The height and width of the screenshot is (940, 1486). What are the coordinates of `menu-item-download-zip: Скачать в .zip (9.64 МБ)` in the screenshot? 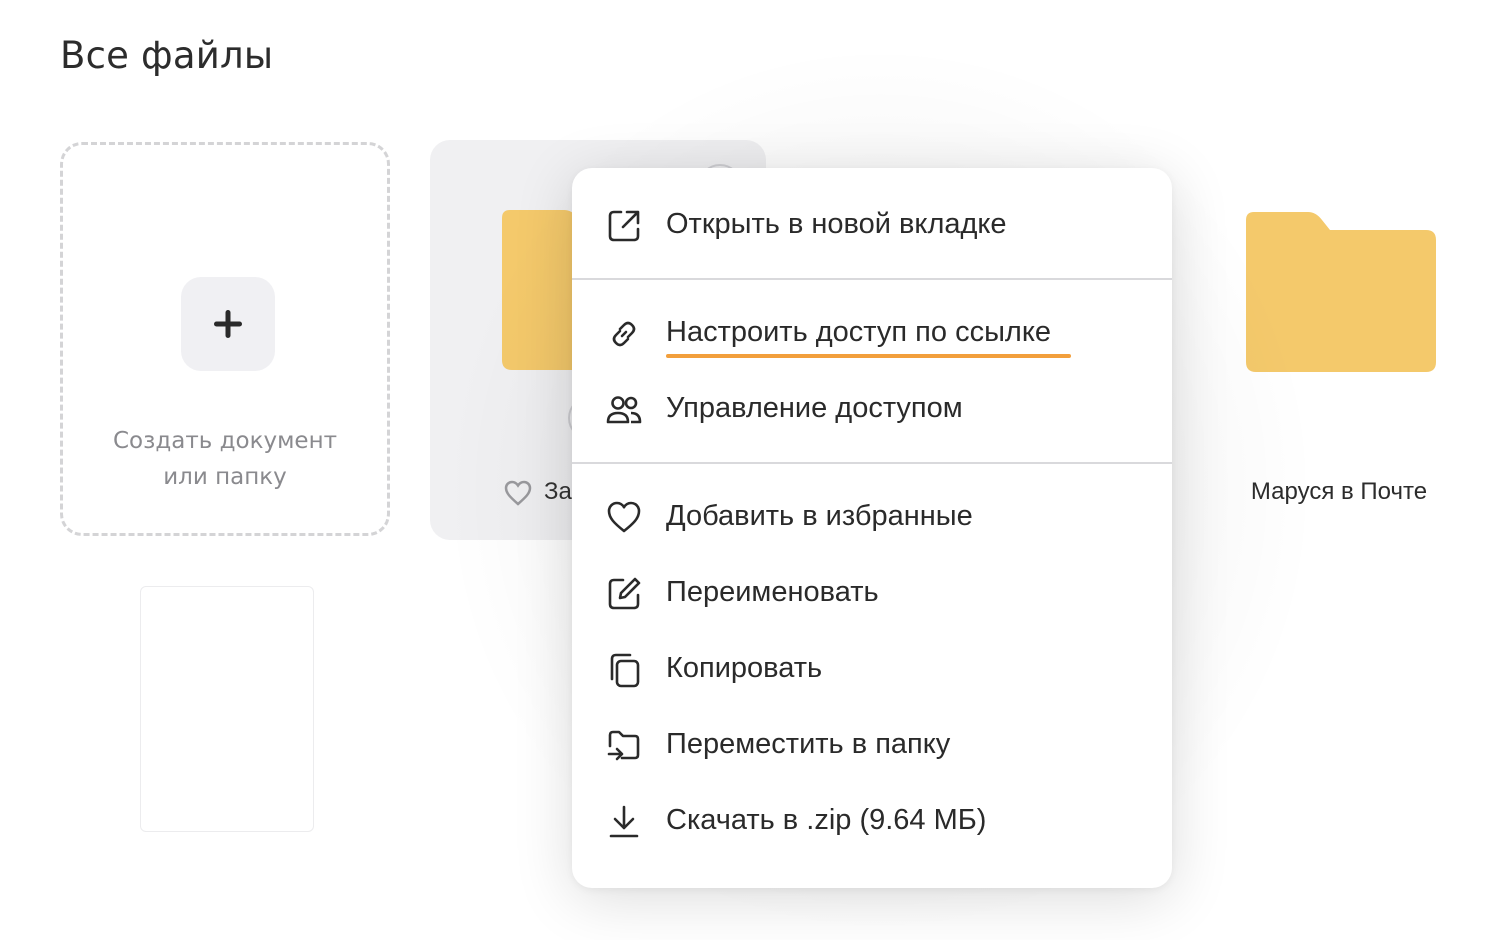 It's located at (872, 822).